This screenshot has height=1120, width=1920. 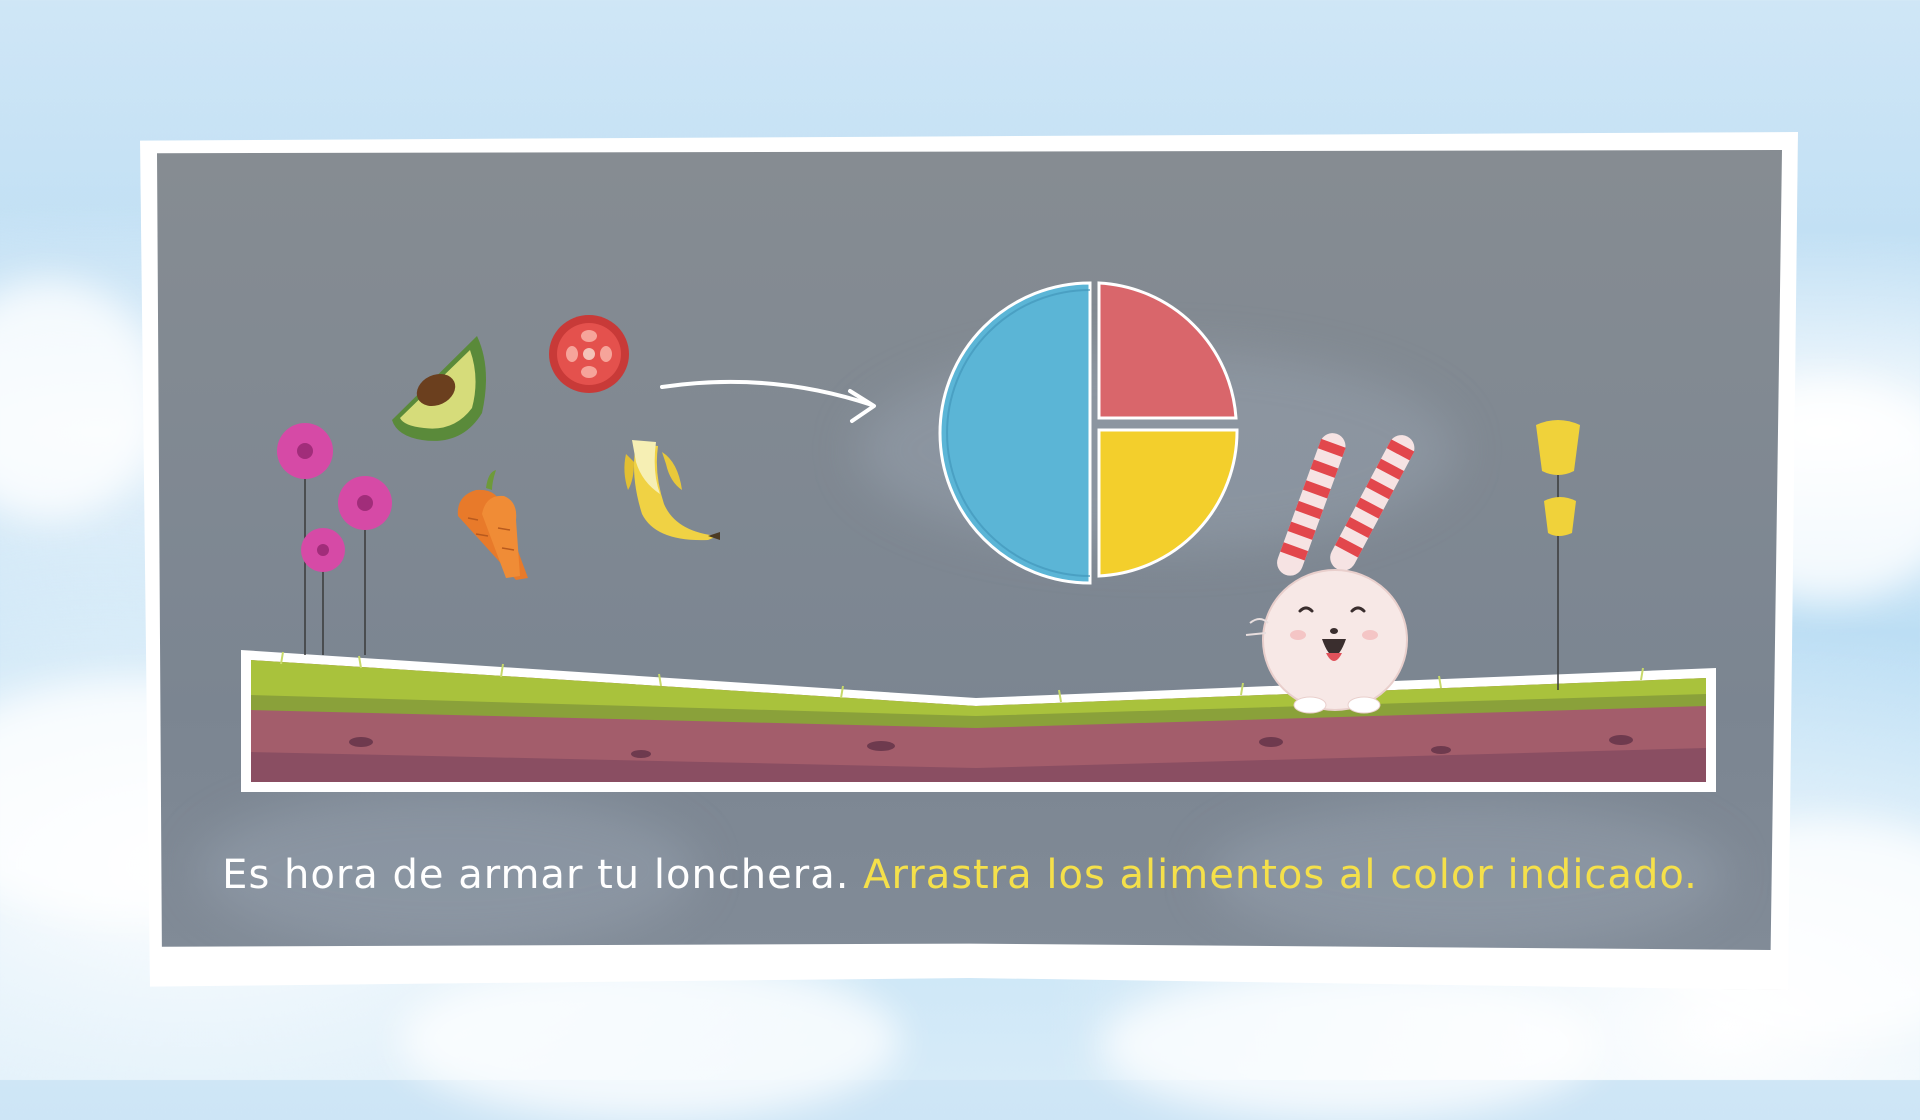 I want to click on banana-icon, so click(x=668, y=495).